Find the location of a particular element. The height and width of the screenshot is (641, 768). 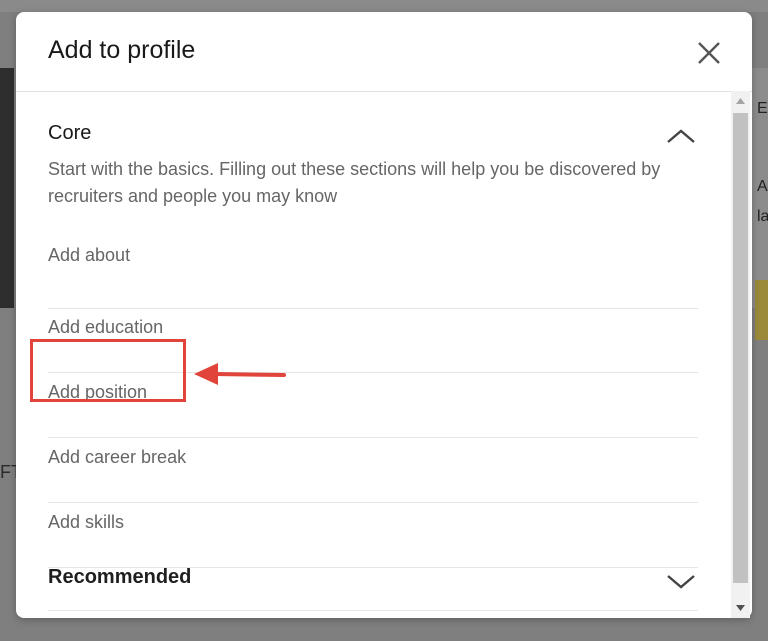

background-text-right-2: A is located at coordinates (762, 186).